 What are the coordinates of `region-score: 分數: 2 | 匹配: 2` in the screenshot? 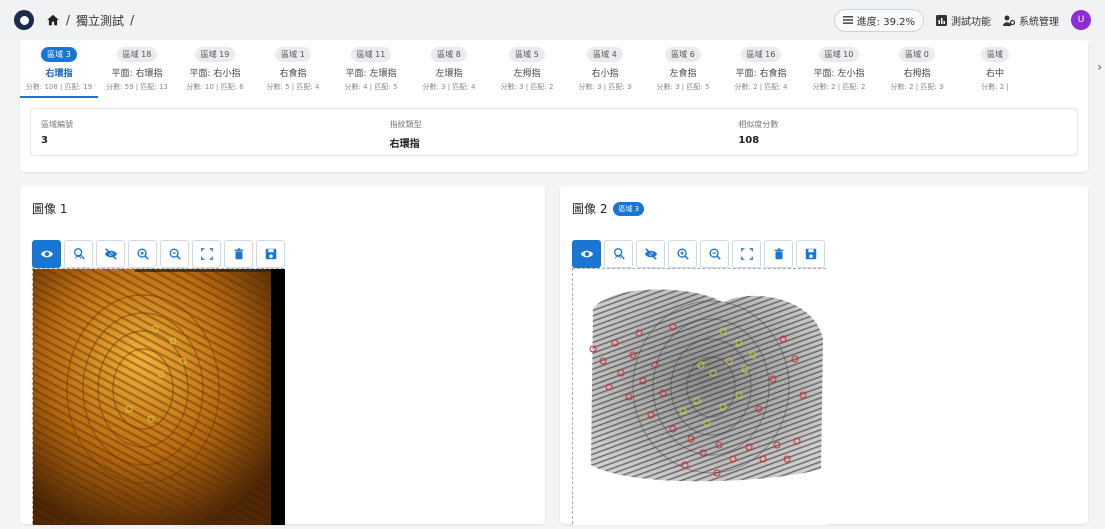 It's located at (839, 87).